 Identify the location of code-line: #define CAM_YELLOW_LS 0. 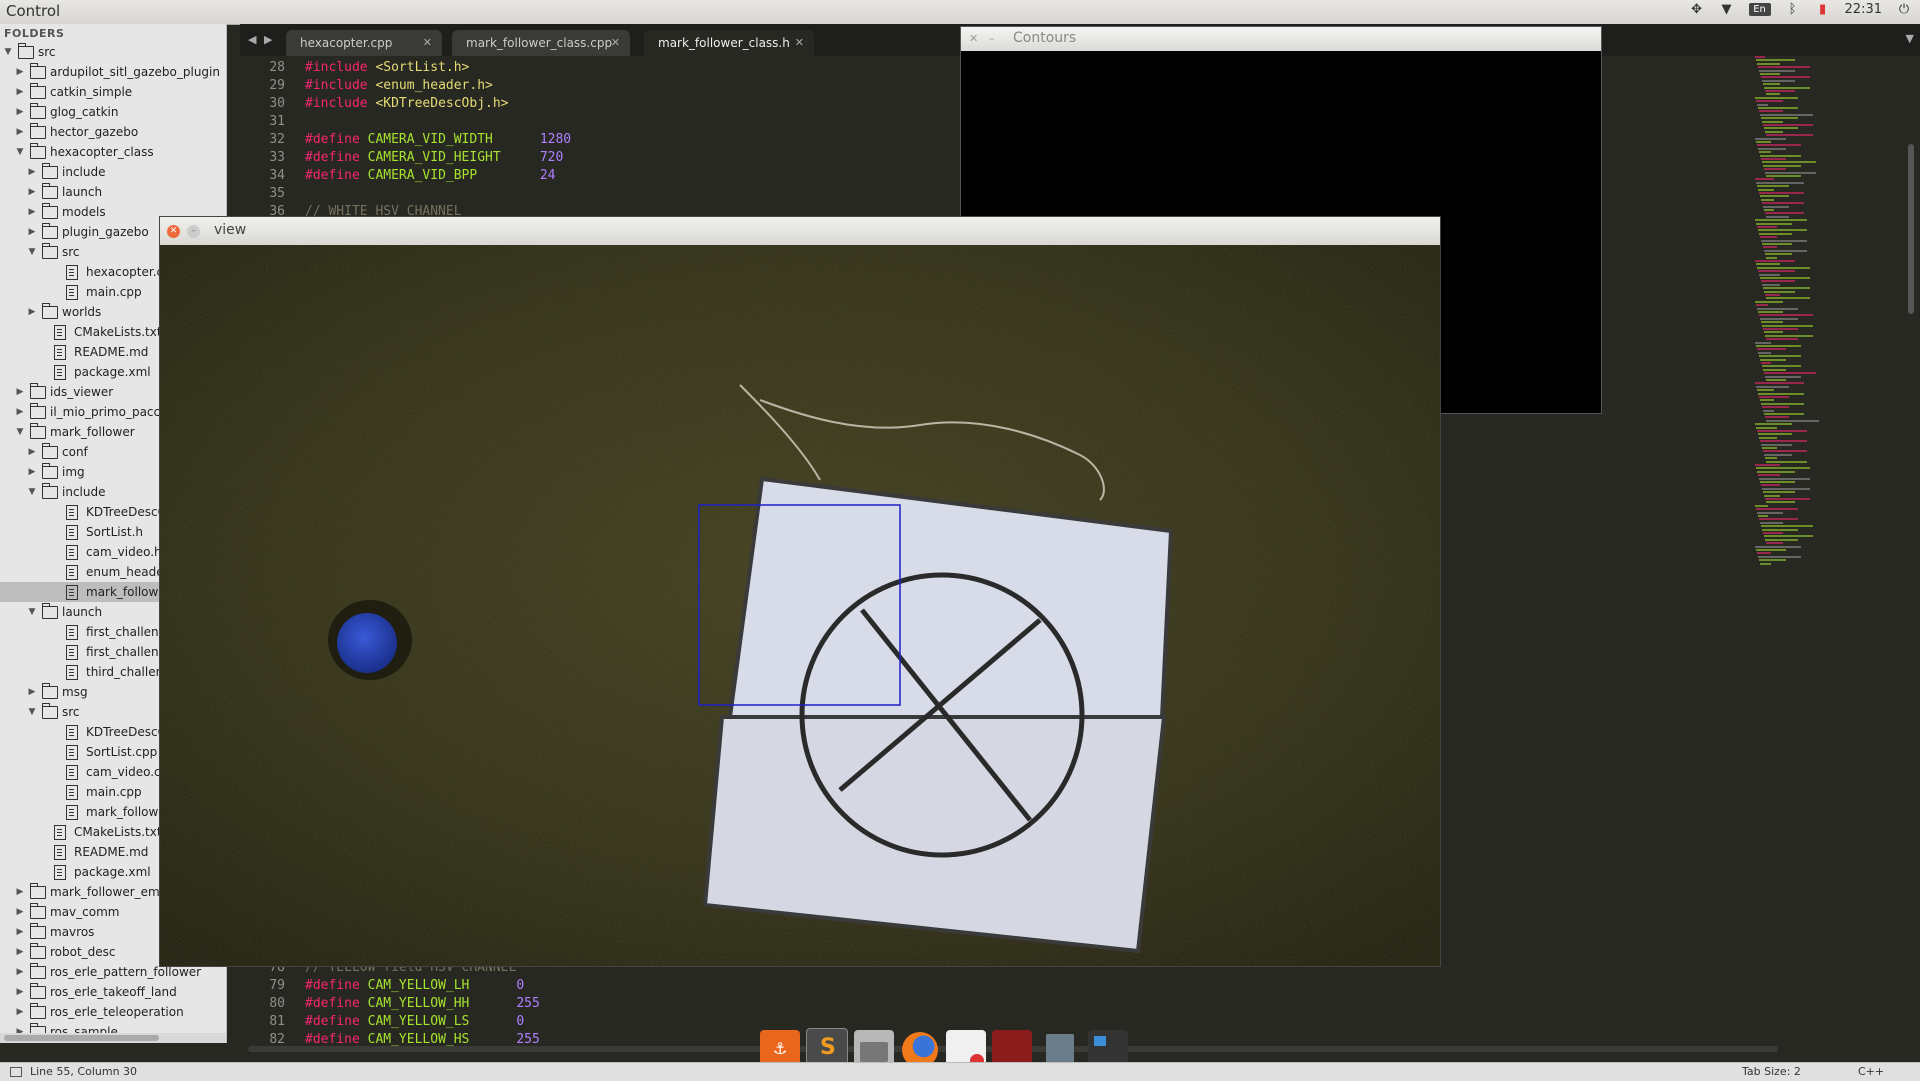
(414, 1021).